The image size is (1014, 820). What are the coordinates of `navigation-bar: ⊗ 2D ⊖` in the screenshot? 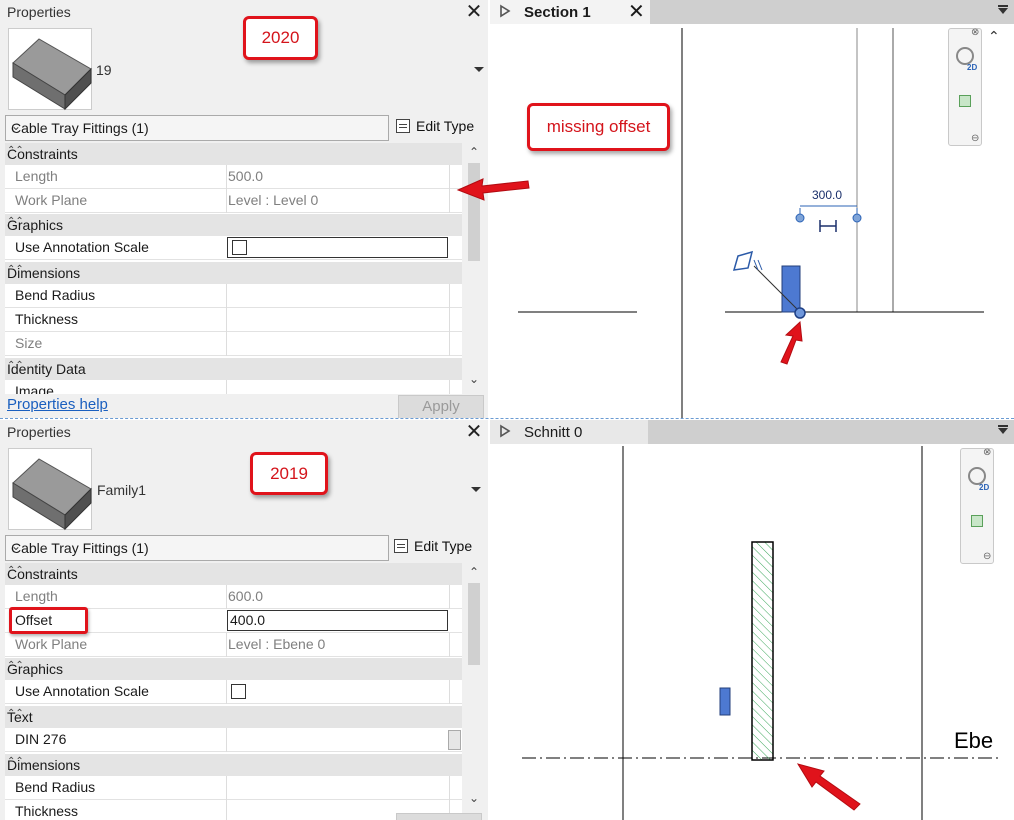 It's located at (977, 505).